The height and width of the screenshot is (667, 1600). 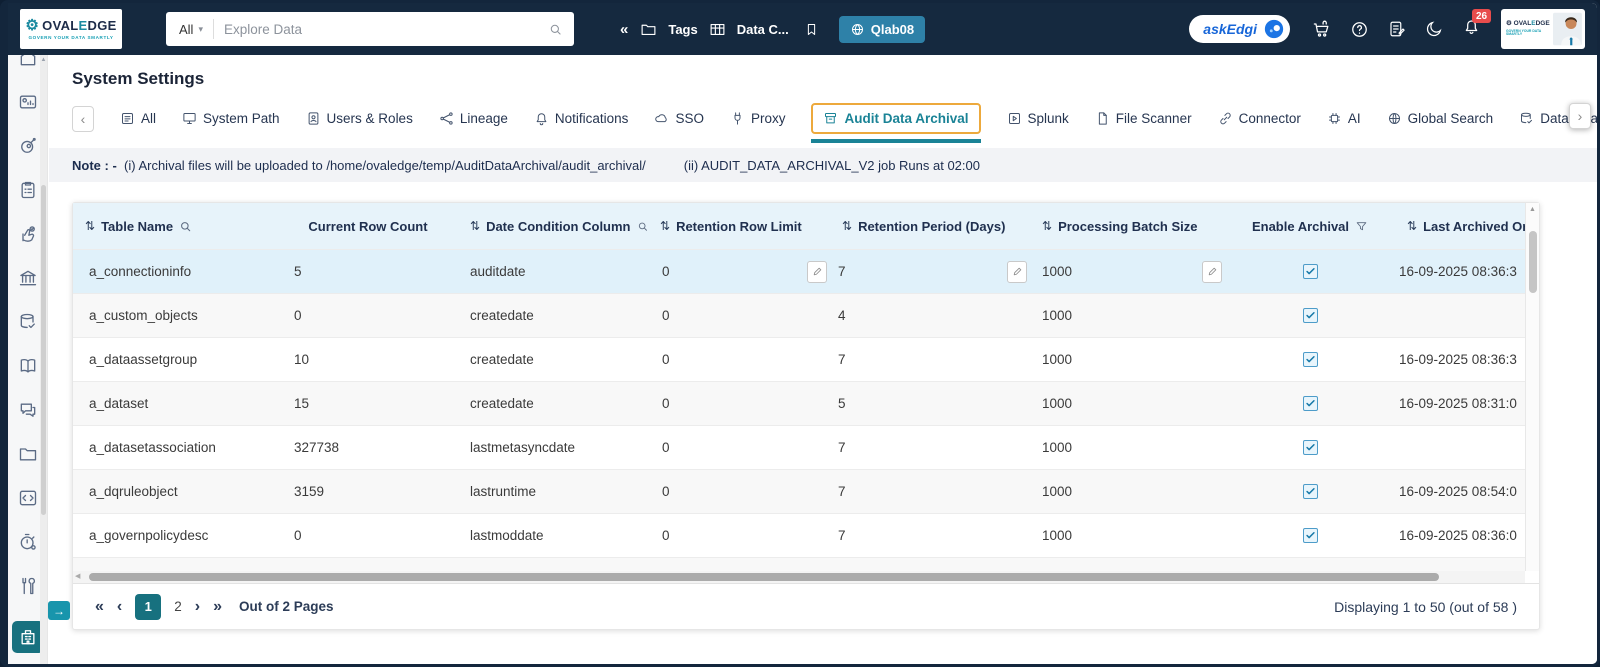 What do you see at coordinates (359, 118) in the screenshot?
I see `tab-users-roles: Users & Roles` at bounding box center [359, 118].